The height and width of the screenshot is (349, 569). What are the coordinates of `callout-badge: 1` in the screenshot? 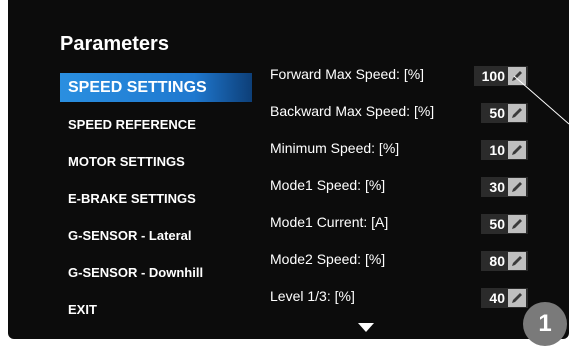 It's located at (545, 324).